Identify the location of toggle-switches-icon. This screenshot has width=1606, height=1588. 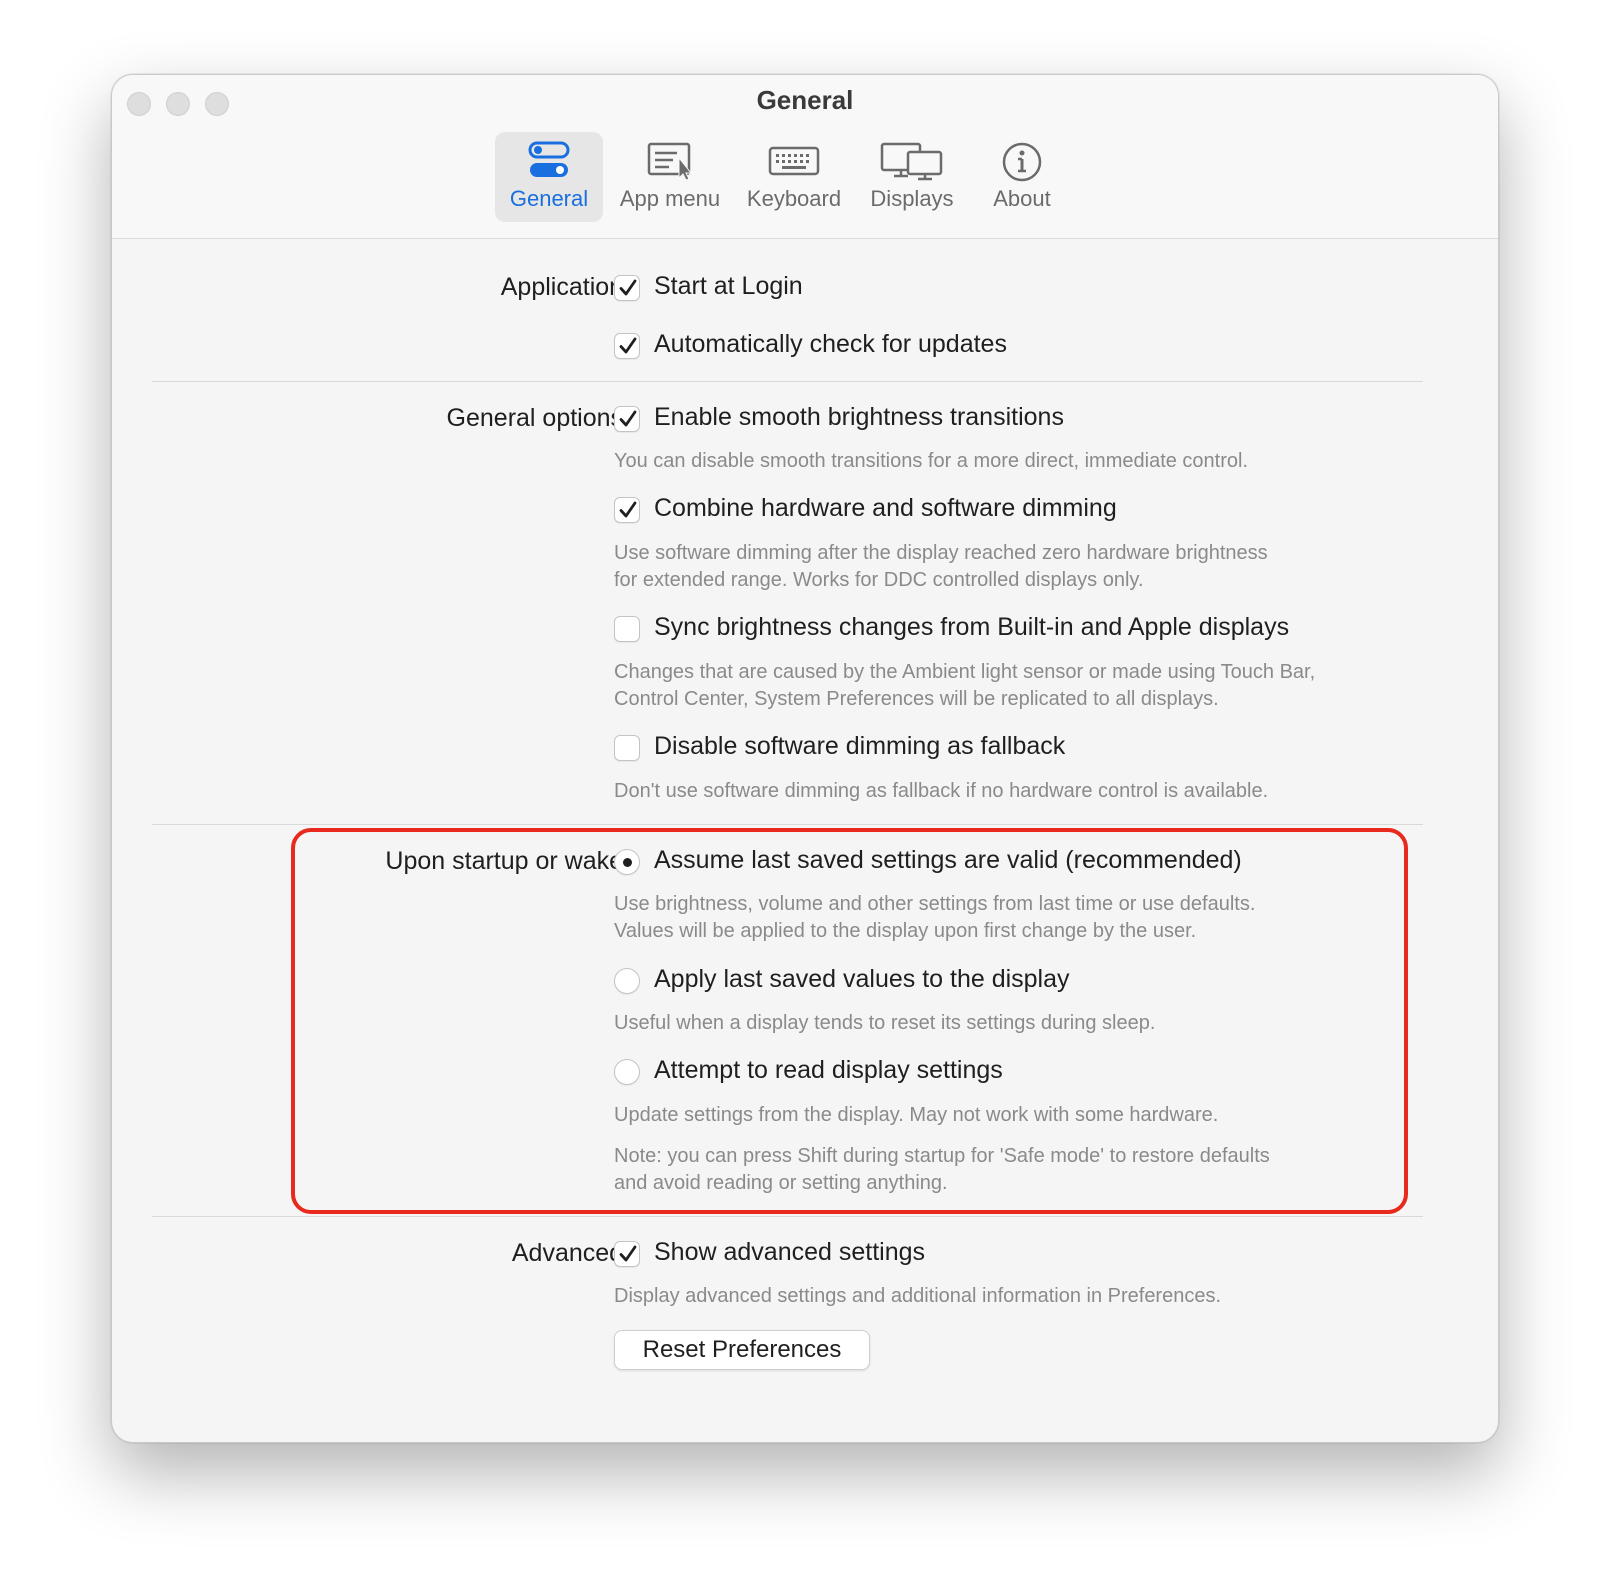
(549, 159).